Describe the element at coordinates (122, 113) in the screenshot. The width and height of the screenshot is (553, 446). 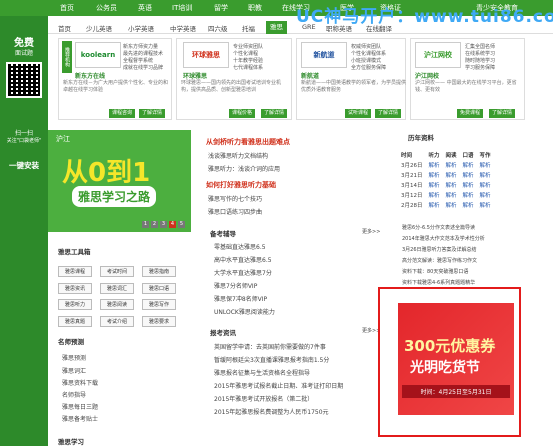
I see `course-consult-button: 课程咨询` at that location.